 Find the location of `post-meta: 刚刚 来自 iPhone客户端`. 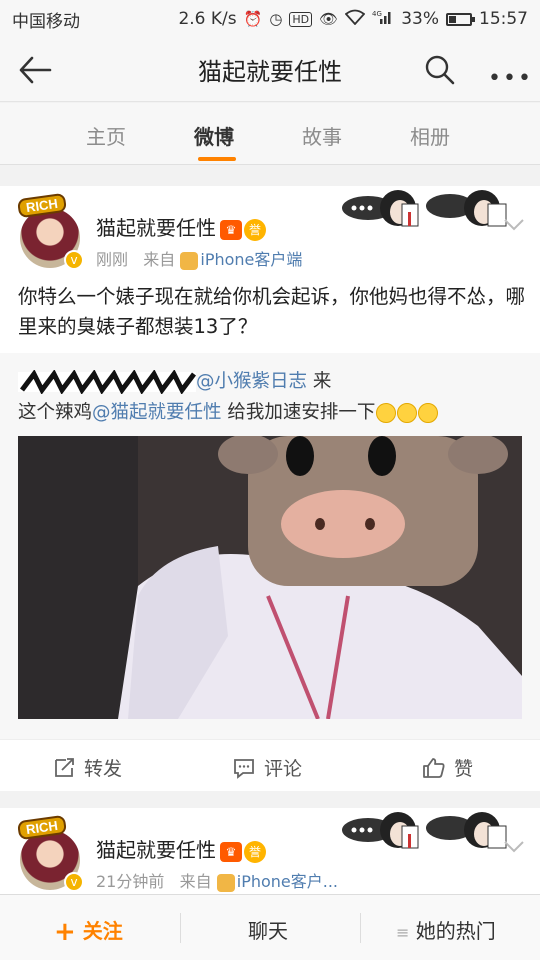

post-meta: 刚刚 来自 iPhone客户端 is located at coordinates (199, 258).